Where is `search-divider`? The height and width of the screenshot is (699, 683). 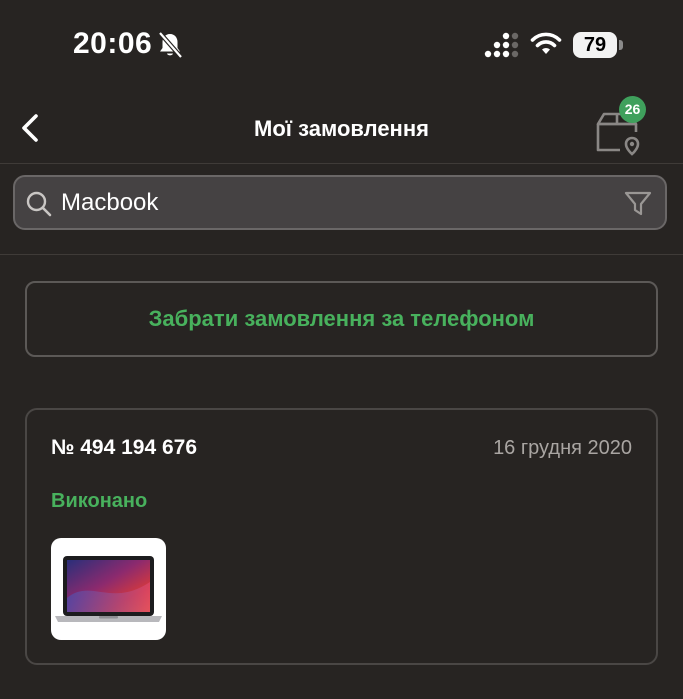 search-divider is located at coordinates (341, 254).